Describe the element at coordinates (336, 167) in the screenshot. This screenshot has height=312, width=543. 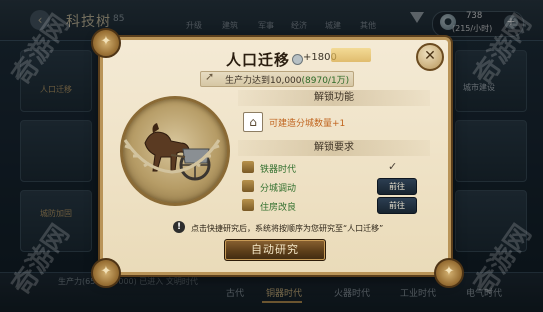
I see `requirement-row: 铁器时代 ✓` at that location.